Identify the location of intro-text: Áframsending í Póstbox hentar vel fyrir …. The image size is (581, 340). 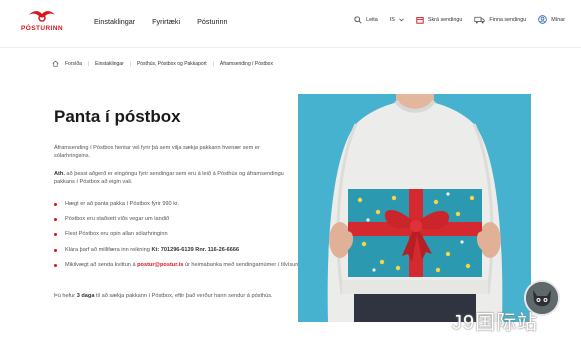
(157, 152).